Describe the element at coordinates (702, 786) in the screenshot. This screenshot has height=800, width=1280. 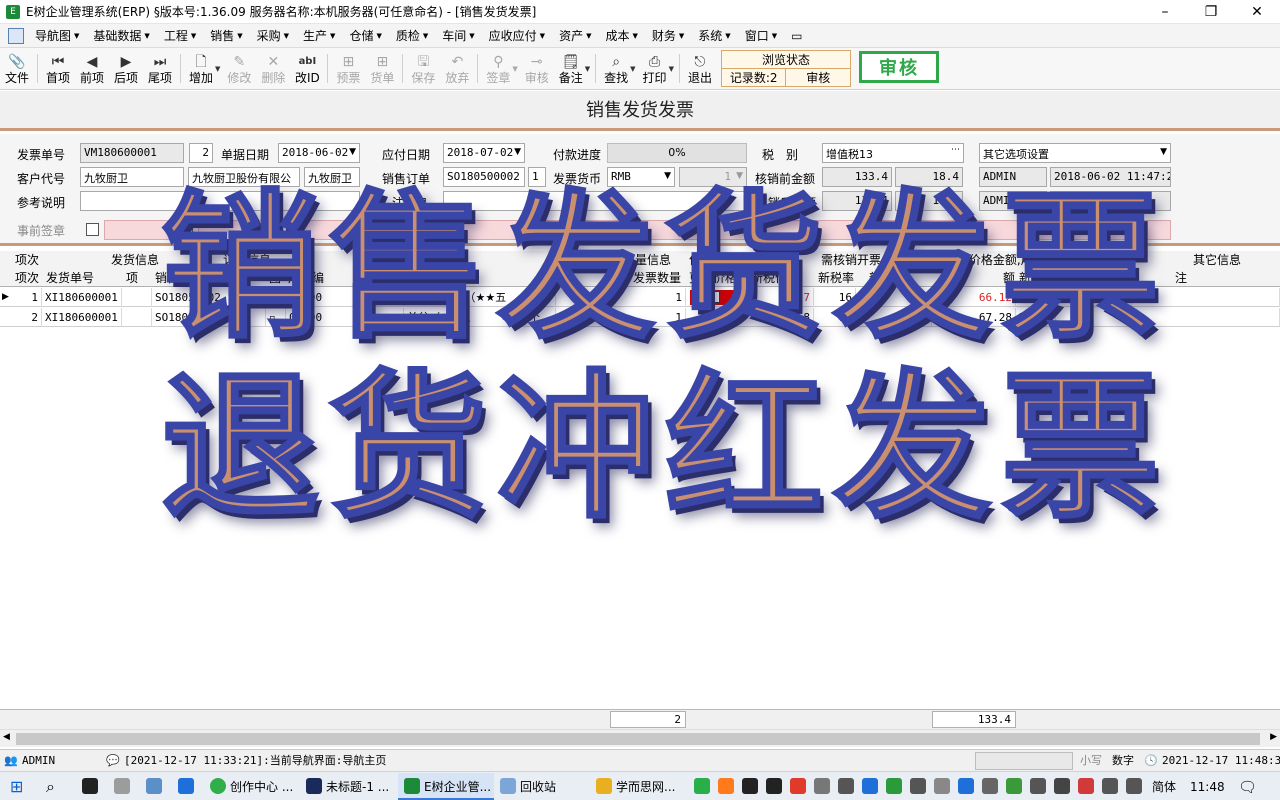
I see `wechat-icon` at that location.